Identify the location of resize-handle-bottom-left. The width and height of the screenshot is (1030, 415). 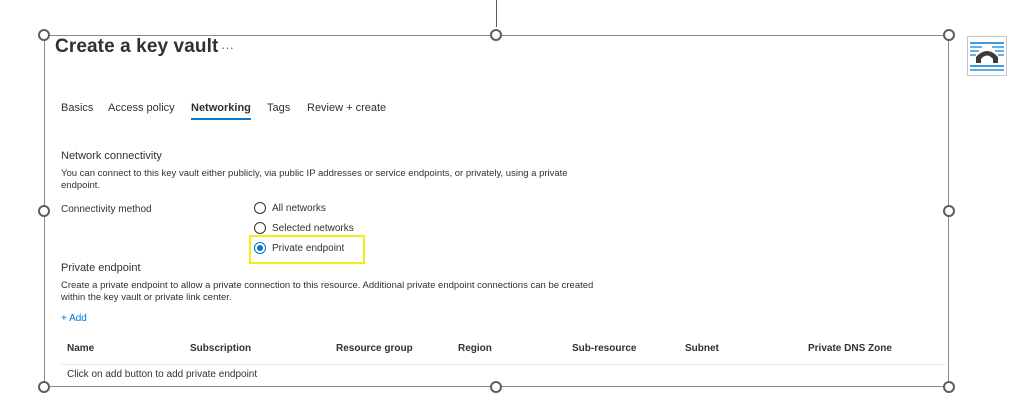
(44, 387).